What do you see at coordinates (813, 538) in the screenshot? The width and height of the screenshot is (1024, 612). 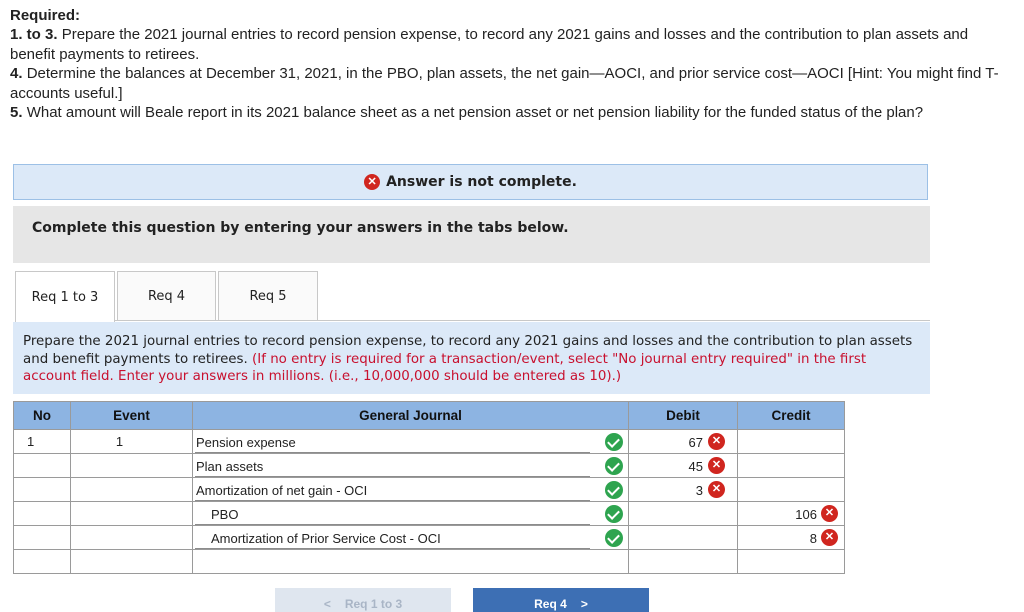 I see `credit-value: 8` at bounding box center [813, 538].